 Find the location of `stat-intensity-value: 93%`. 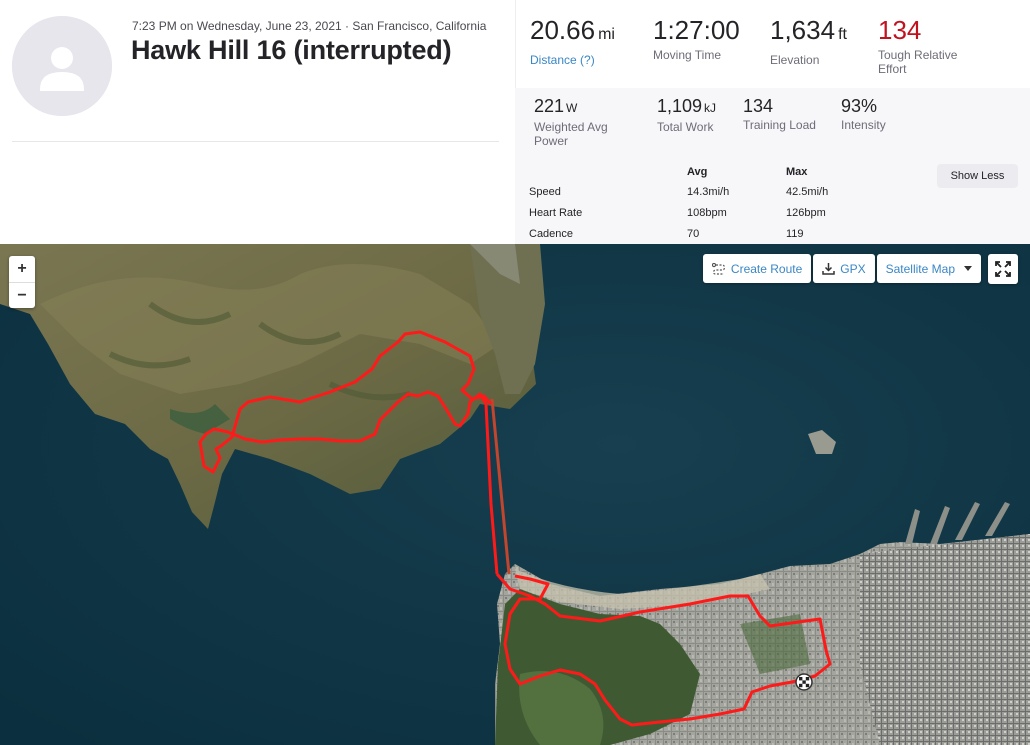

stat-intensity-value: 93% is located at coordinates (859, 106).